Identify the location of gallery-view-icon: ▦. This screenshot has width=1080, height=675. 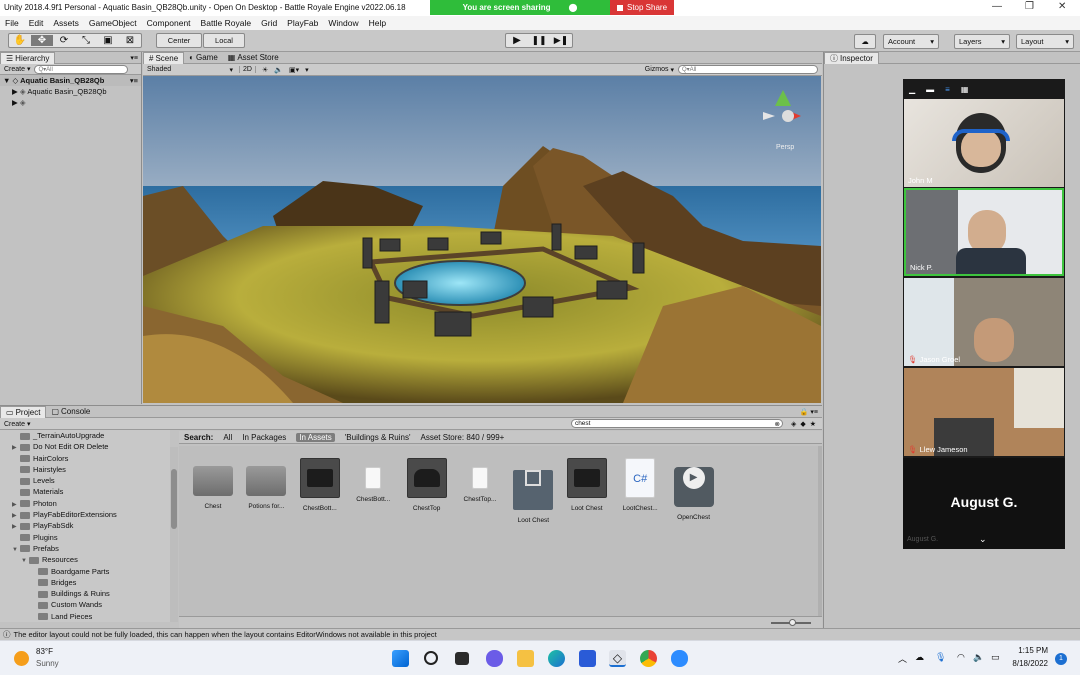
(965, 89).